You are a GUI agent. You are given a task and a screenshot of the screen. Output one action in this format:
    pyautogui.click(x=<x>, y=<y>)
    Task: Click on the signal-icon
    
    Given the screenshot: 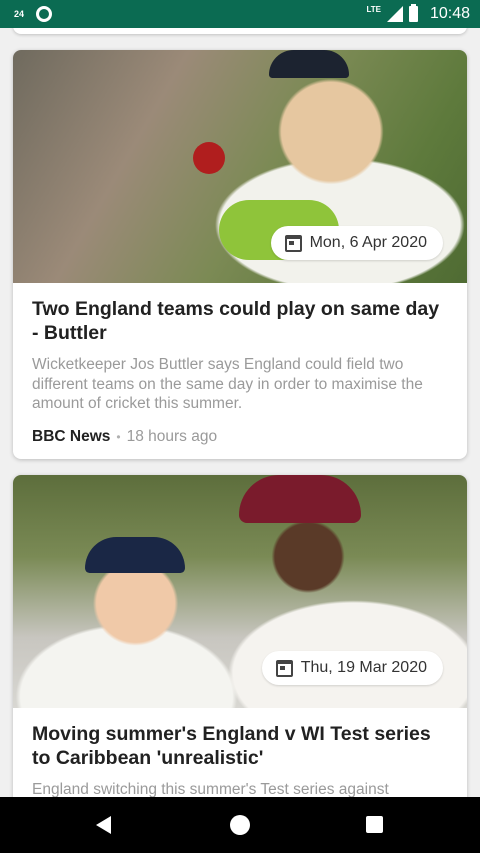 What is the action you would take?
    pyautogui.click(x=394, y=14)
    